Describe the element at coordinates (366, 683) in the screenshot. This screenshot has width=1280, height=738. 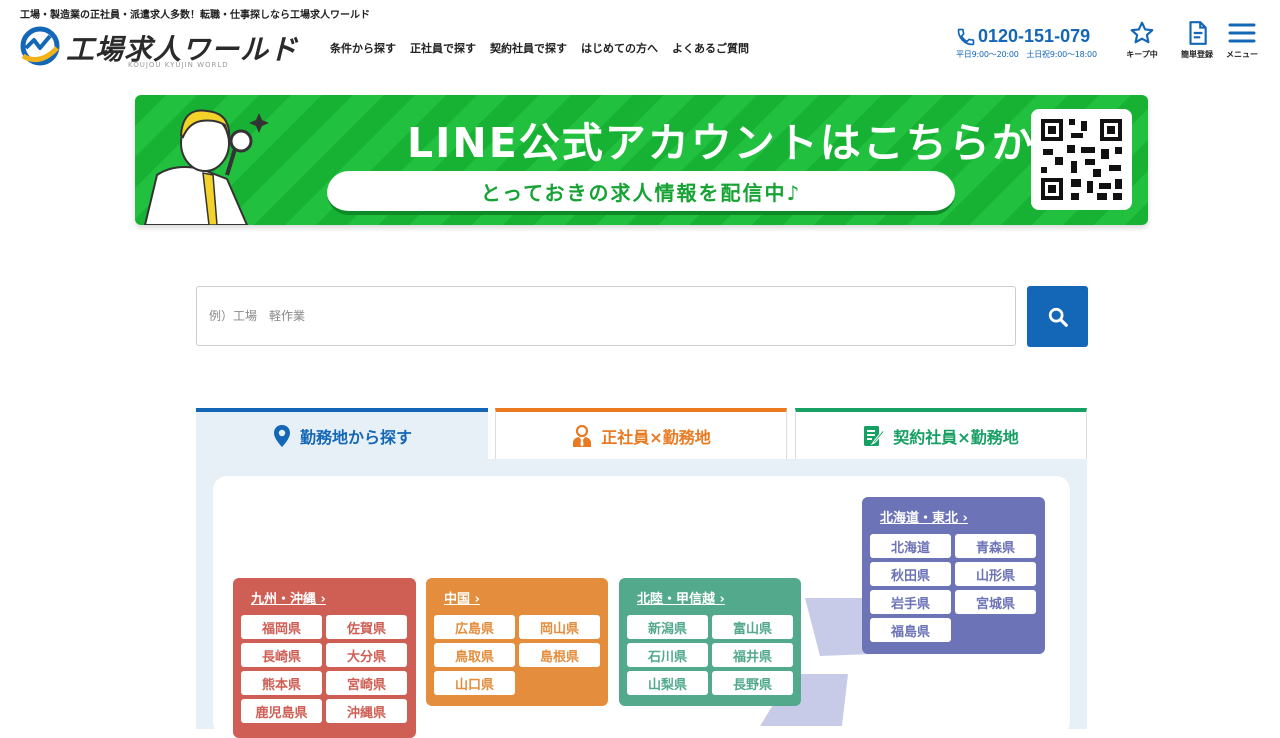
I see `pref-miyazaki: 宮崎県` at that location.